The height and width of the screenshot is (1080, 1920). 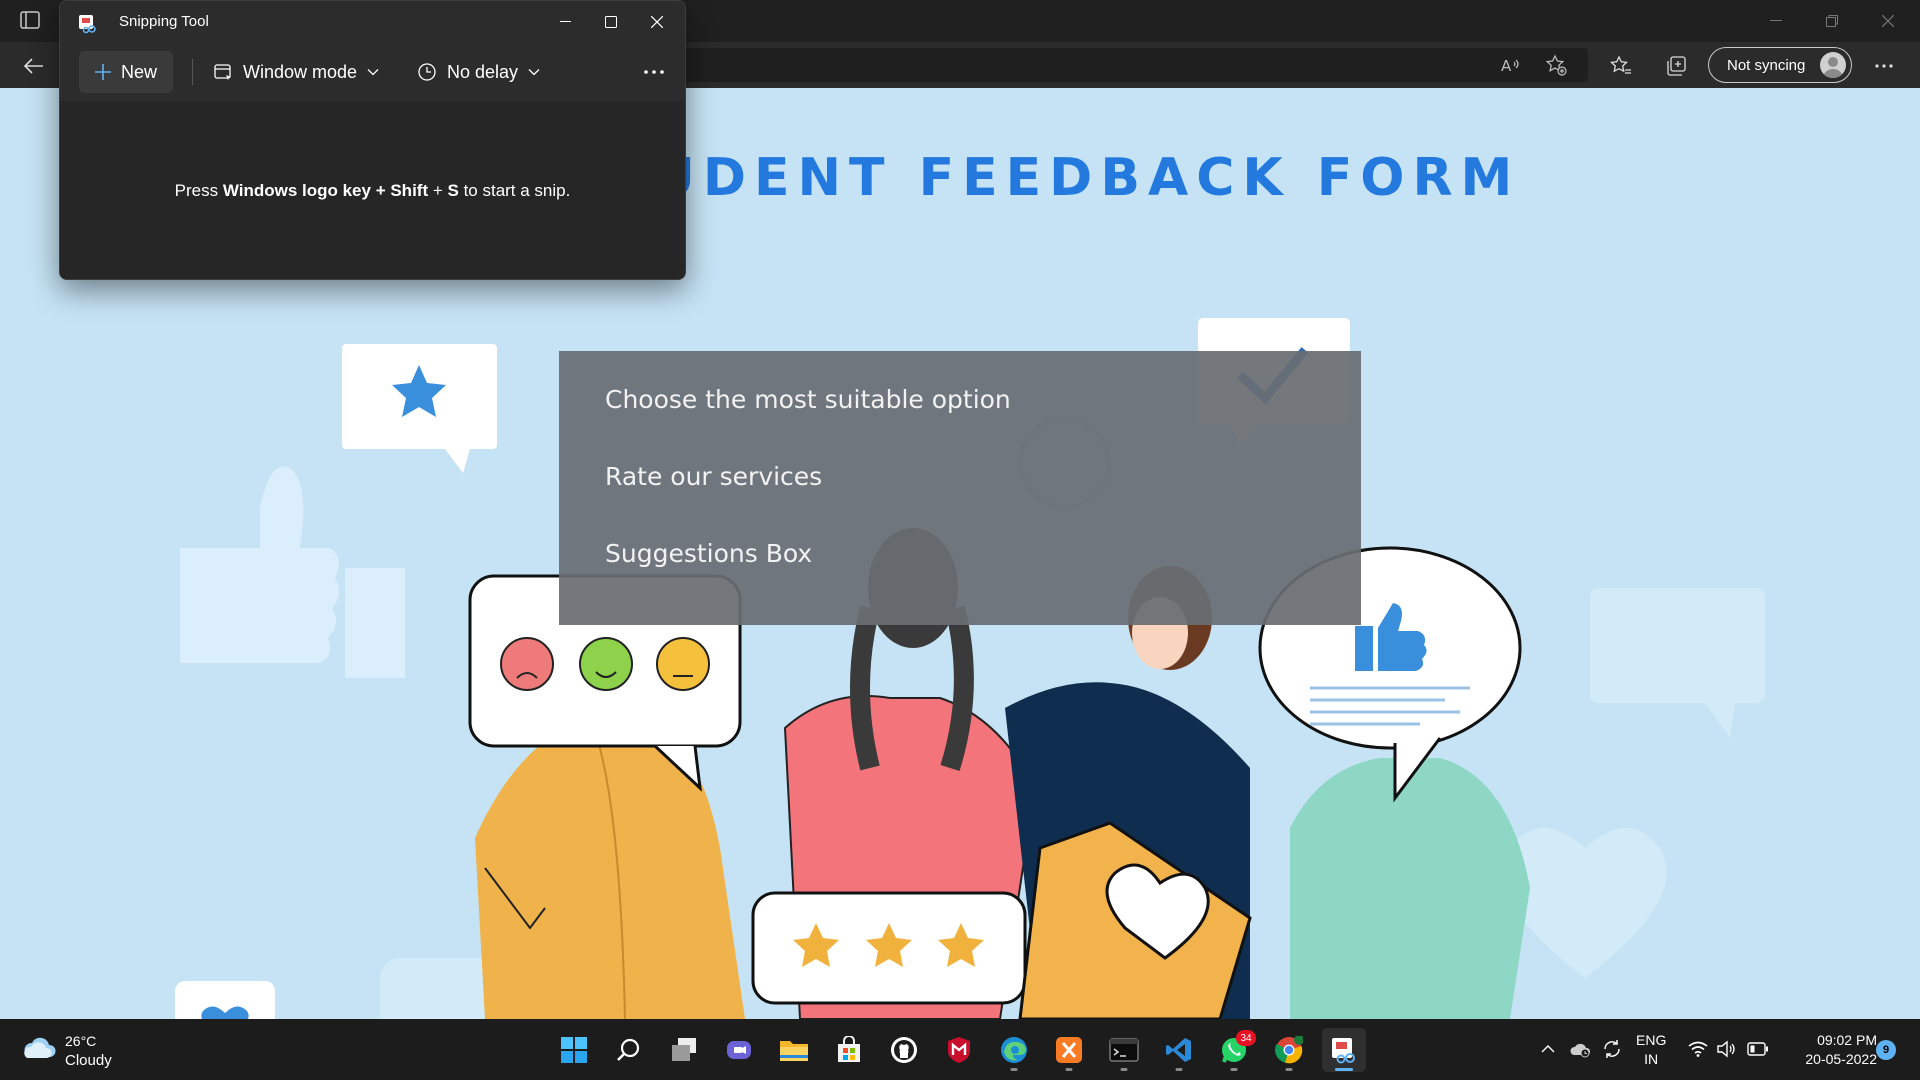 I want to click on github-app-button, so click(x=904, y=1050).